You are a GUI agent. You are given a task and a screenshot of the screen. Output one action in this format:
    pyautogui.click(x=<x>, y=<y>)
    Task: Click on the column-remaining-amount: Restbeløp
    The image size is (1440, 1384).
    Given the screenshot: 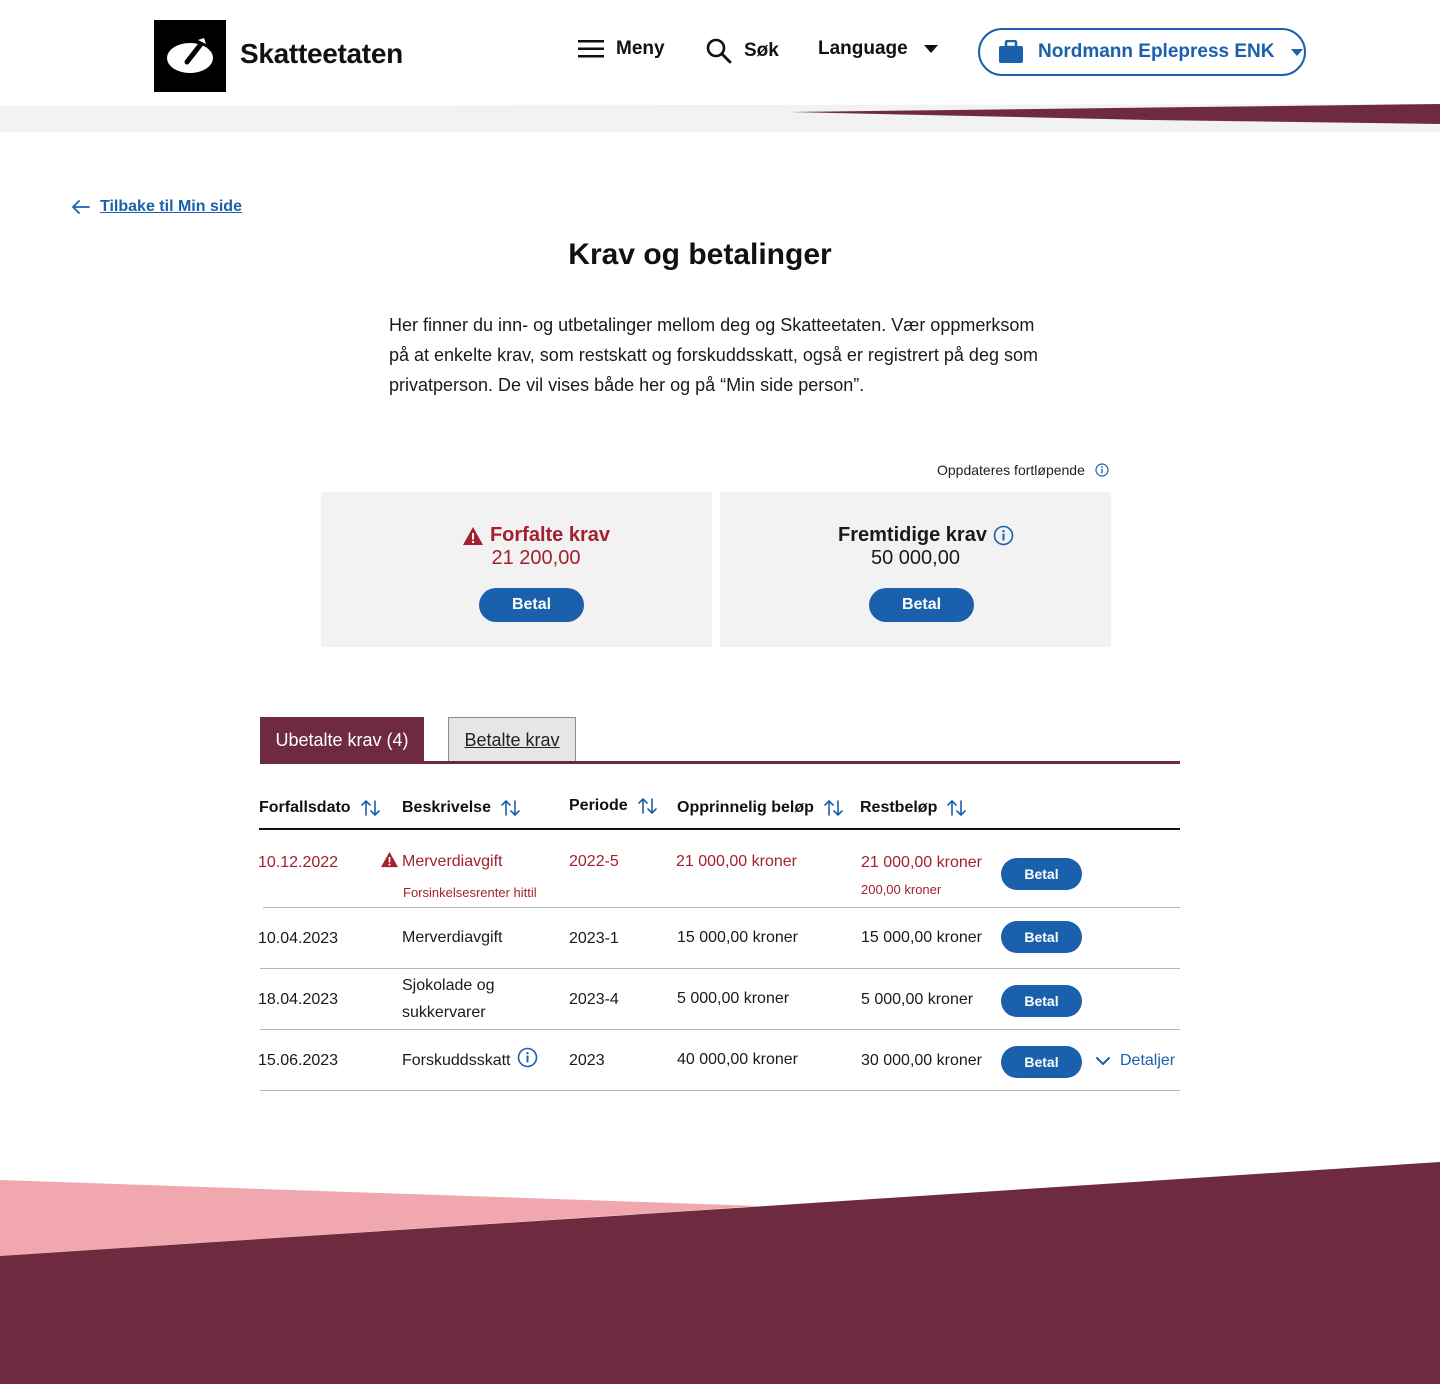 What is the action you would take?
    pyautogui.click(x=913, y=808)
    